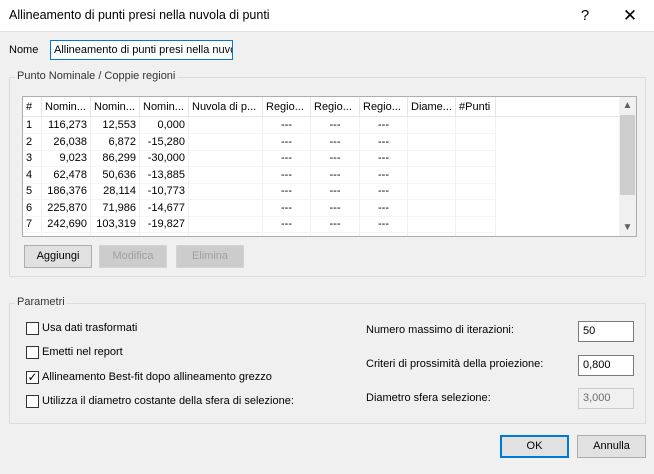 This screenshot has height=474, width=654. I want to click on table-cell: 102,446, so click(115, 234).